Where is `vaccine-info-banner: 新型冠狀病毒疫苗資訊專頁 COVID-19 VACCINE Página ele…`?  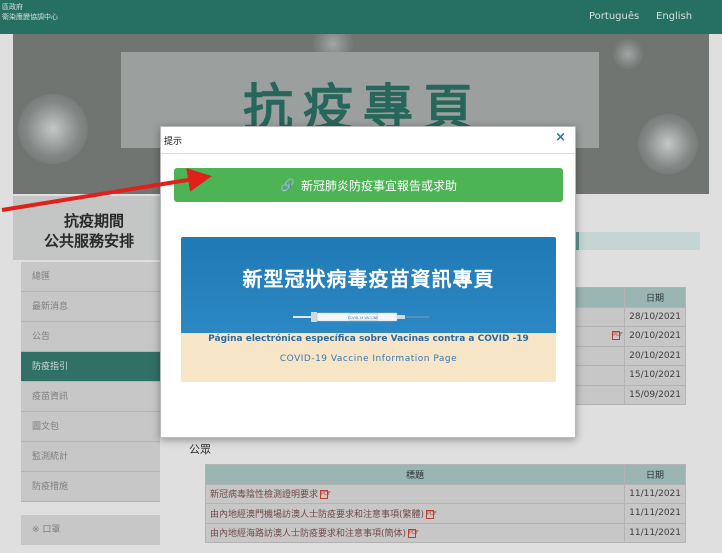
vaccine-info-banner: 新型冠狀病毒疫苗資訊專頁 COVID-19 VACCINE Página ele… is located at coordinates (368, 309).